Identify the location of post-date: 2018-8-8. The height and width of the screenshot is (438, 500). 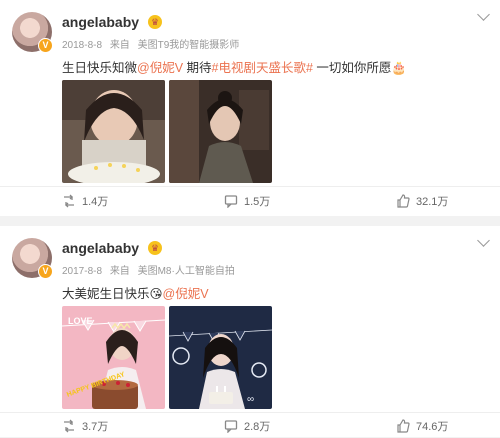
(82, 45).